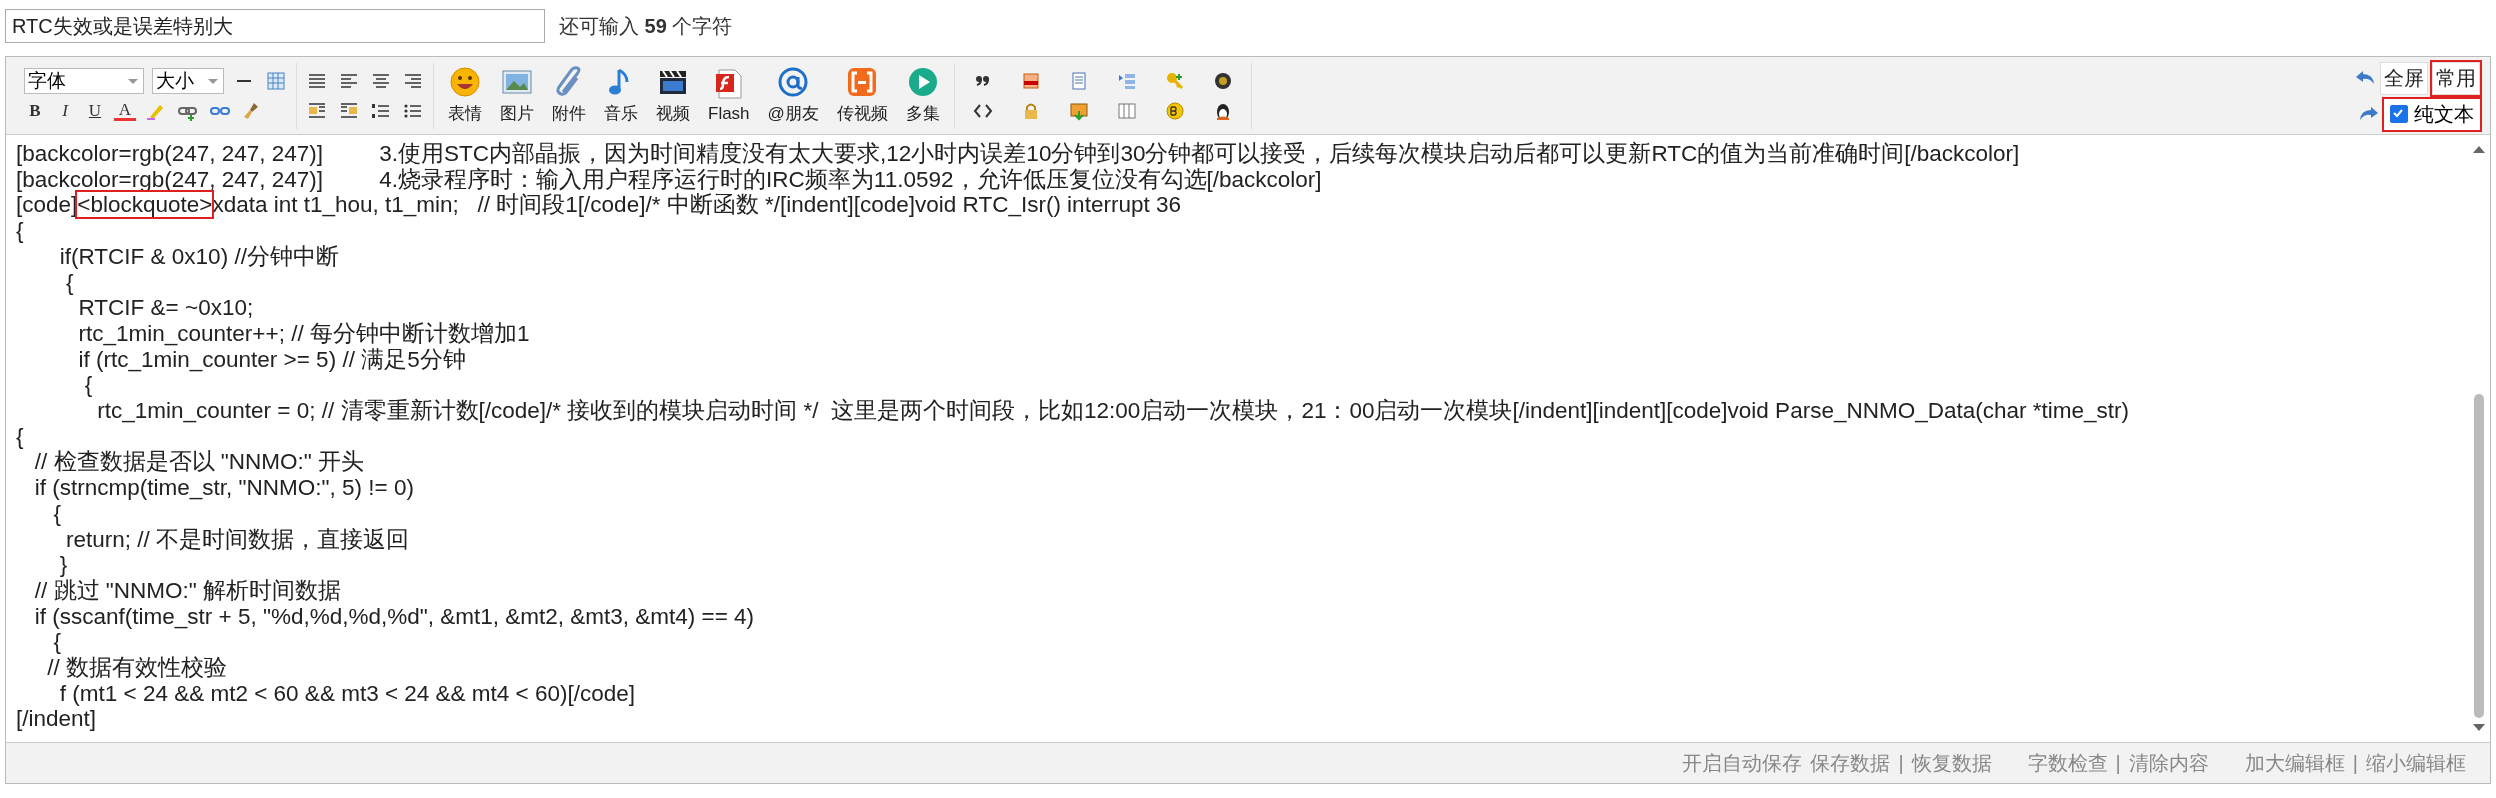 This screenshot has height=798, width=2496. What do you see at coordinates (669, 179) in the screenshot?
I see `code-text: [backcolor=rgb(247, 247, 247)] 4.烧录程序时：输入用户程序运行时的IRC频率为11.0592，允许低压复位没有勾选[/backcolor]` at bounding box center [669, 179].